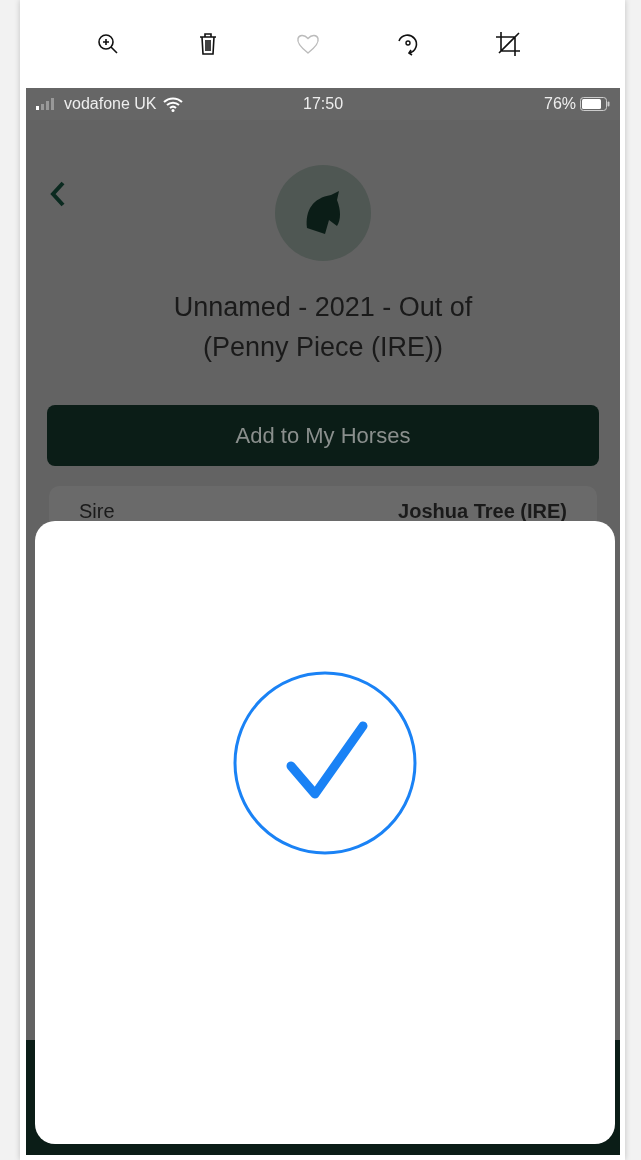 This screenshot has height=1160, width=641. I want to click on battery-icon, so click(595, 104).